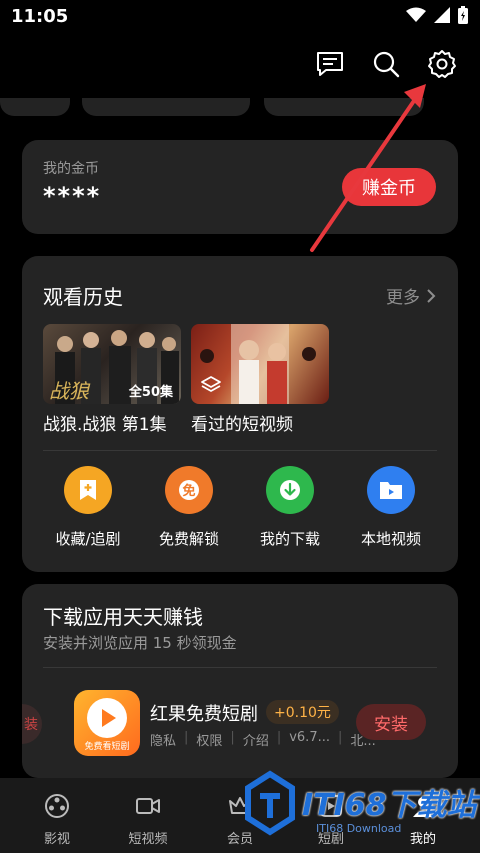  I want to click on svg-text: 免, so click(188, 491).